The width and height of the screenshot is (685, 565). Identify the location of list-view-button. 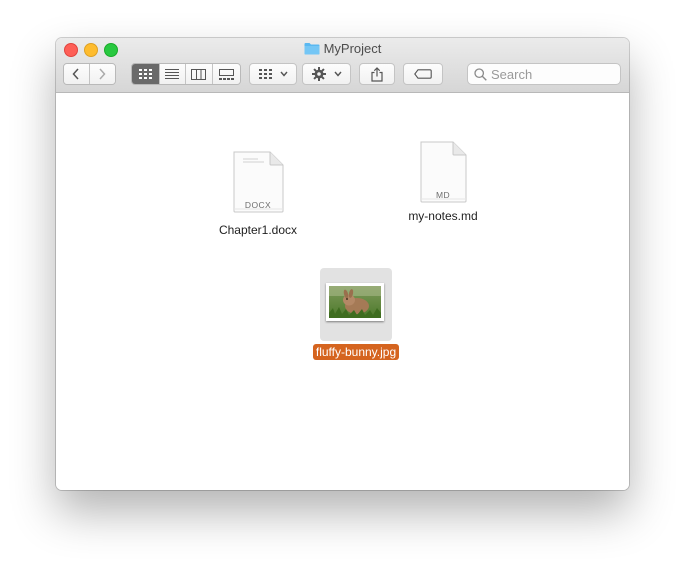
(173, 74).